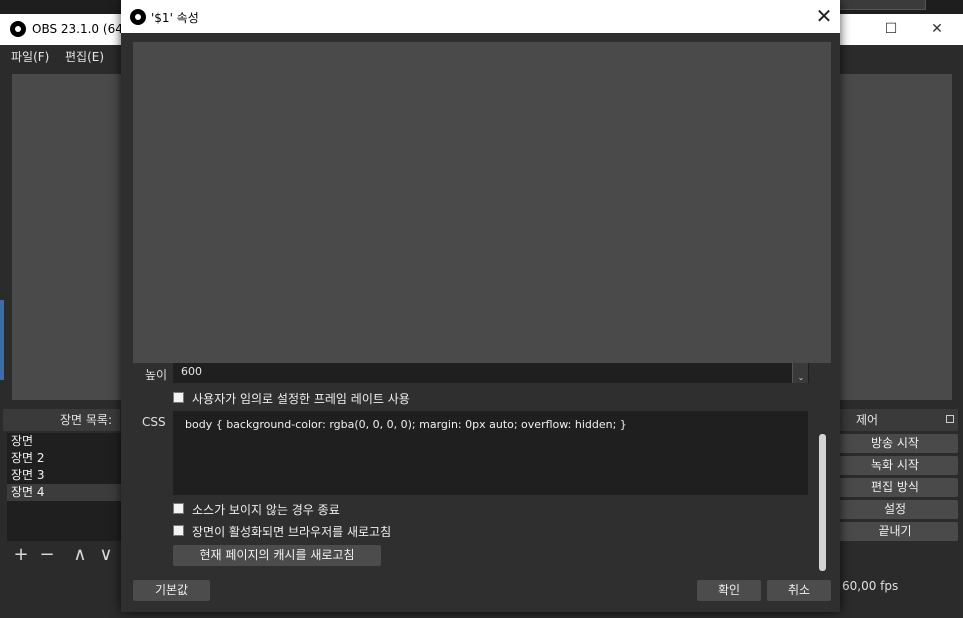 The image size is (963, 618). What do you see at coordinates (801, 378) in the screenshot?
I see `chevron-down-icon: ⌄` at bounding box center [801, 378].